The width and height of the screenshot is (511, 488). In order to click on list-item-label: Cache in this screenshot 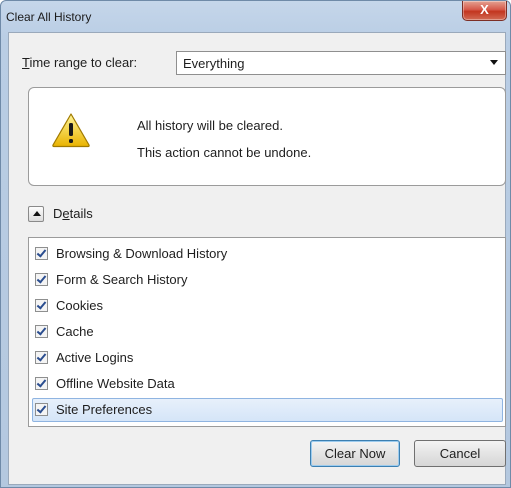, I will do `click(75, 331)`.